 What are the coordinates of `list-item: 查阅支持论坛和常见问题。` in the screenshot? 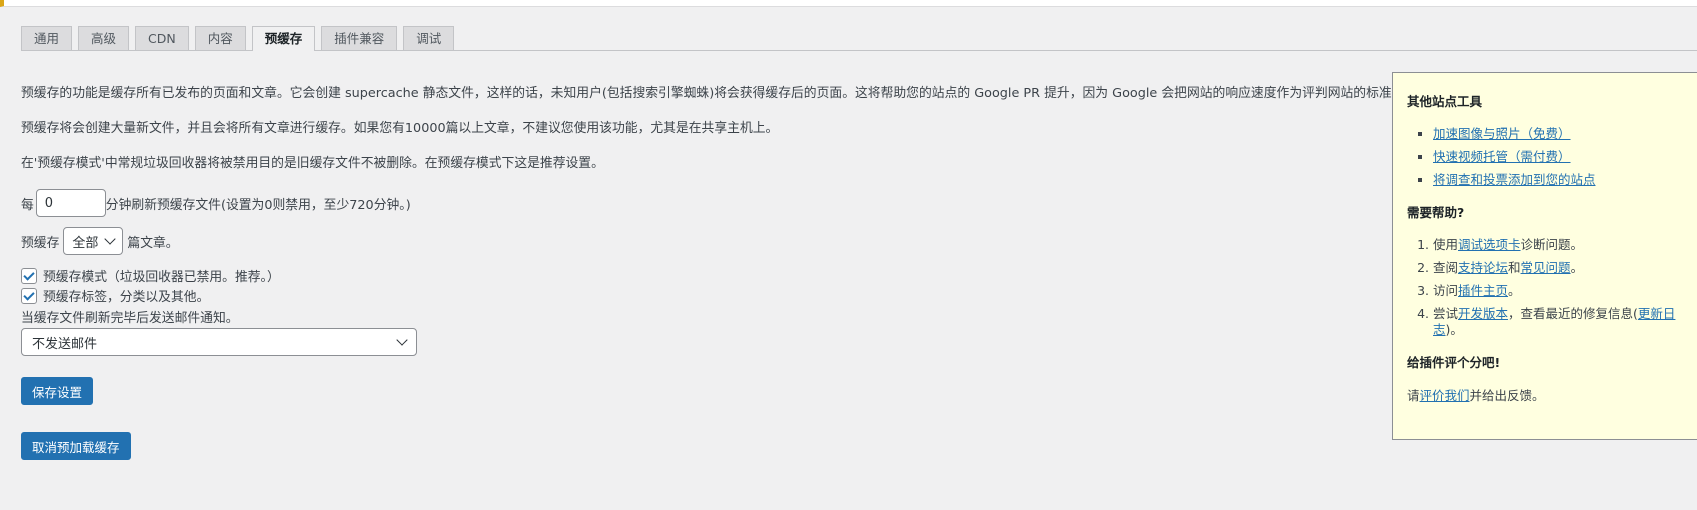 It's located at (1565, 268).